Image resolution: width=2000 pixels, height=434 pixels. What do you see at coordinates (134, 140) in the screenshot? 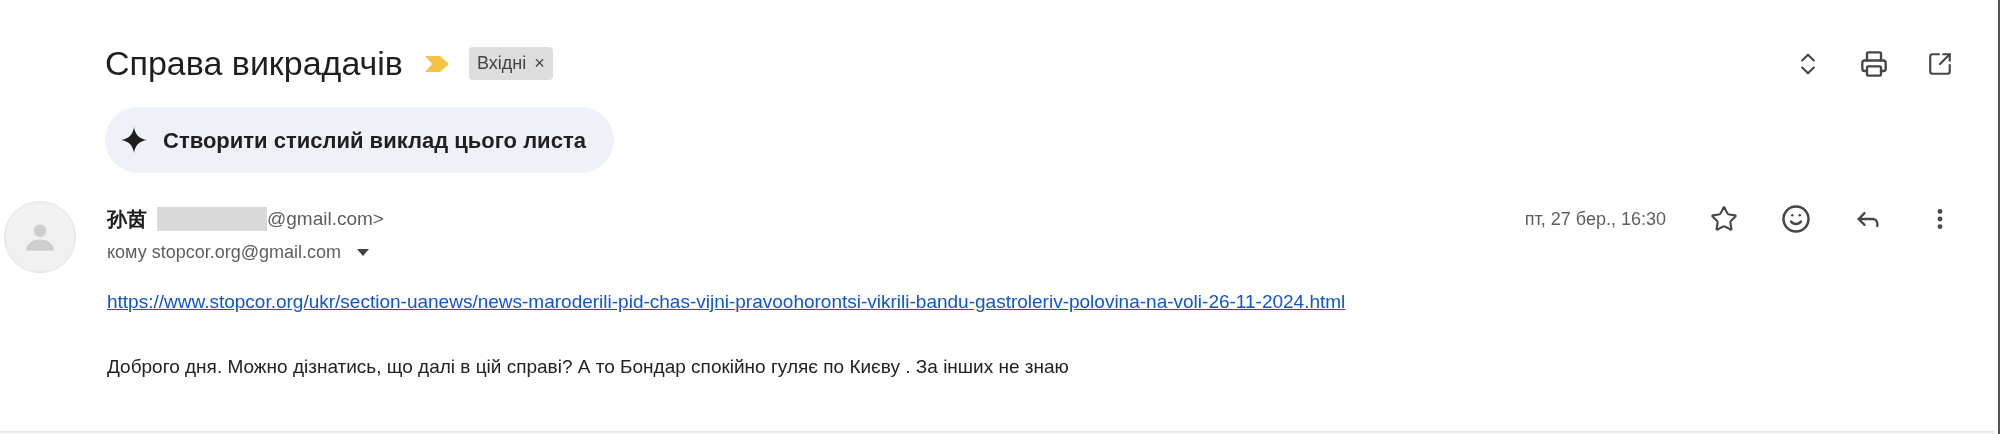
I see `sparkle-icon` at bounding box center [134, 140].